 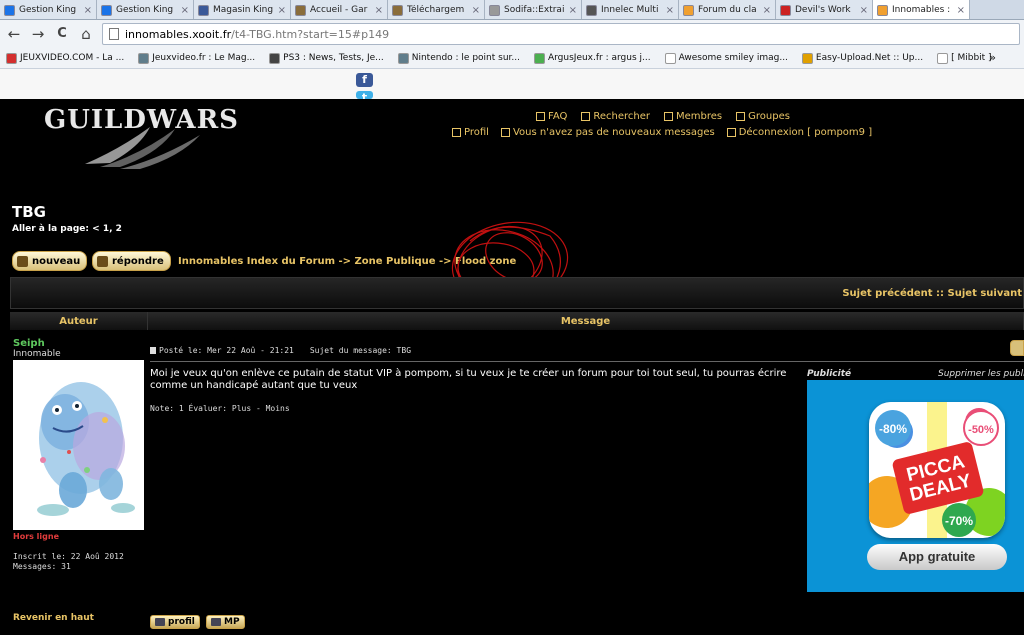 I want to click on browser-tab: Innomables : ×, so click(x=921, y=9).